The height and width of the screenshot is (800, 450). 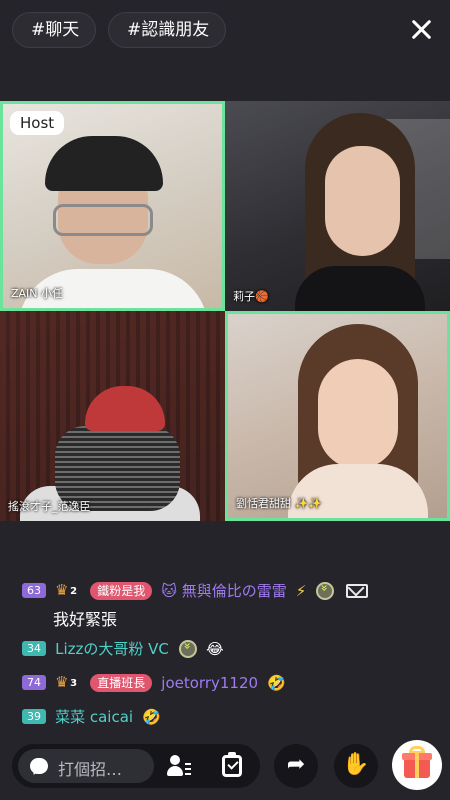 I want to click on chat-message: 34 Lizzの大哥粉 VC 😂, so click(x=123, y=649).